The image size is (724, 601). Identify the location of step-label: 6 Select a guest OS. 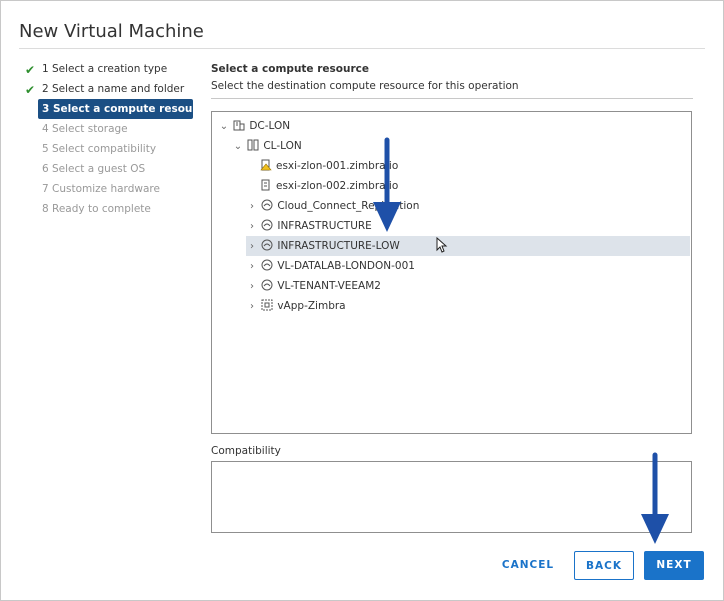
(94, 169).